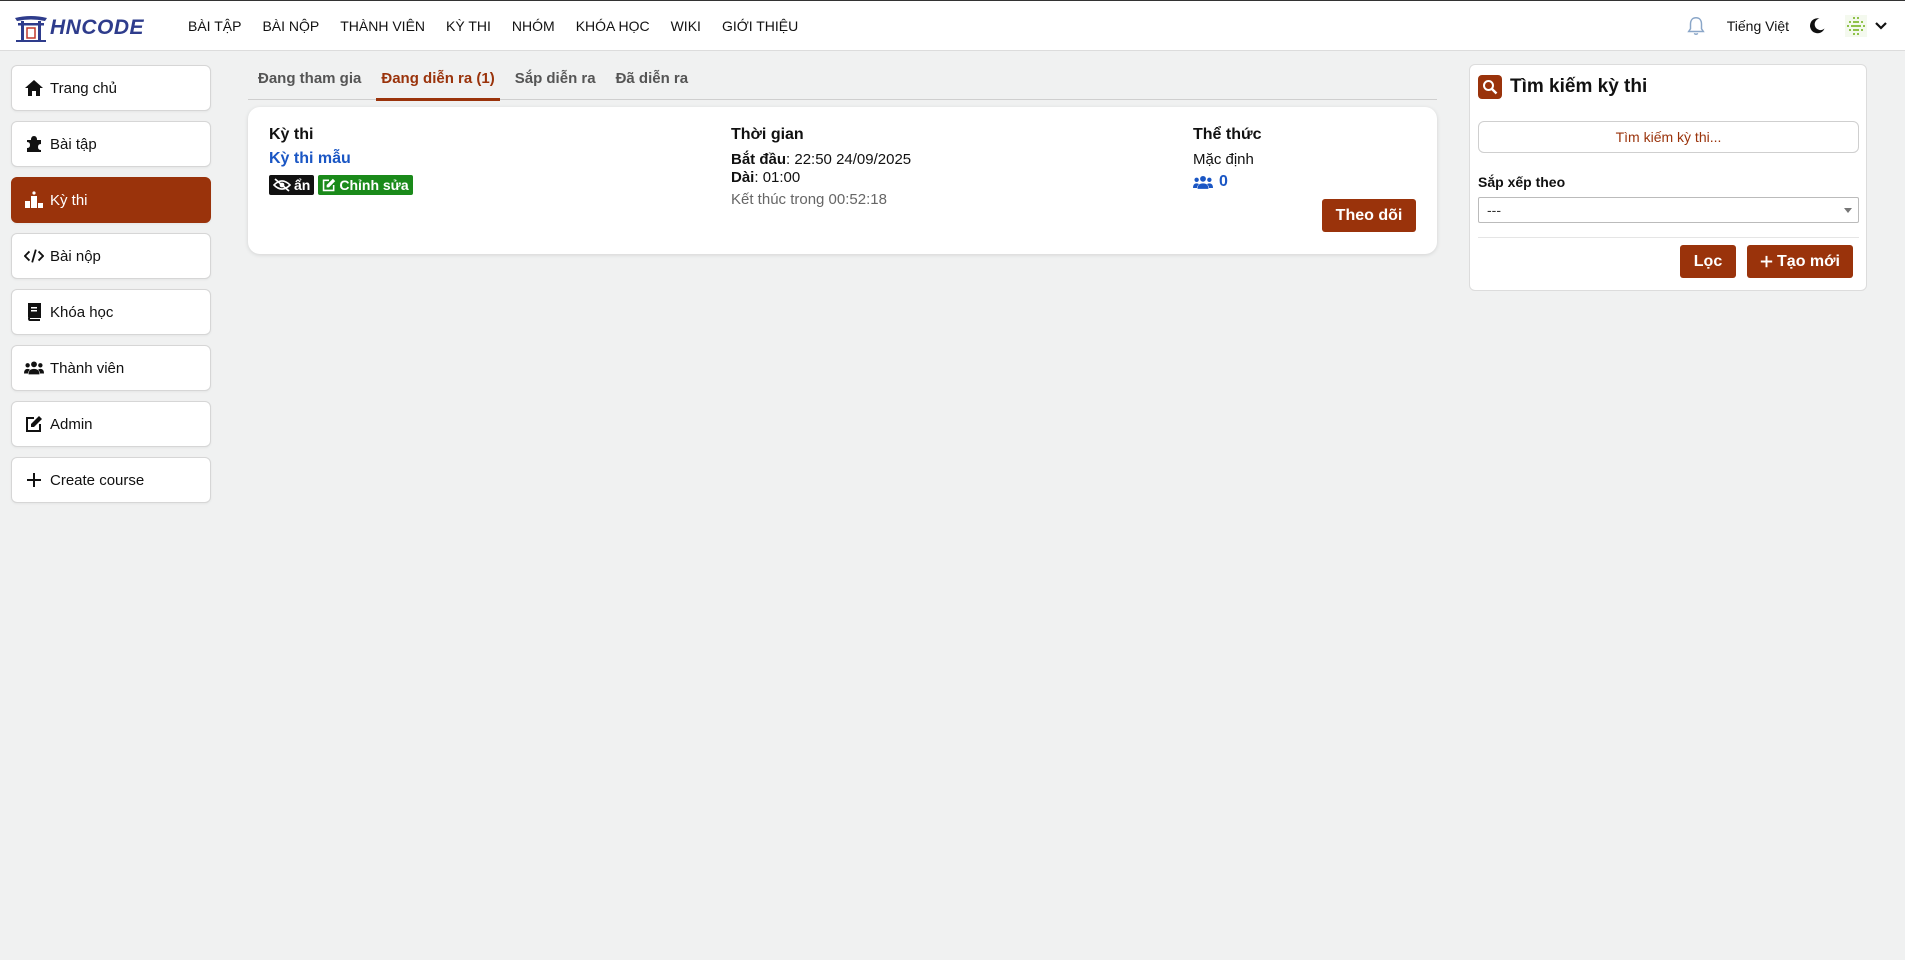 This screenshot has width=1905, height=960. What do you see at coordinates (83, 88) in the screenshot?
I see `sidebar-item-label: Trang chủ` at bounding box center [83, 88].